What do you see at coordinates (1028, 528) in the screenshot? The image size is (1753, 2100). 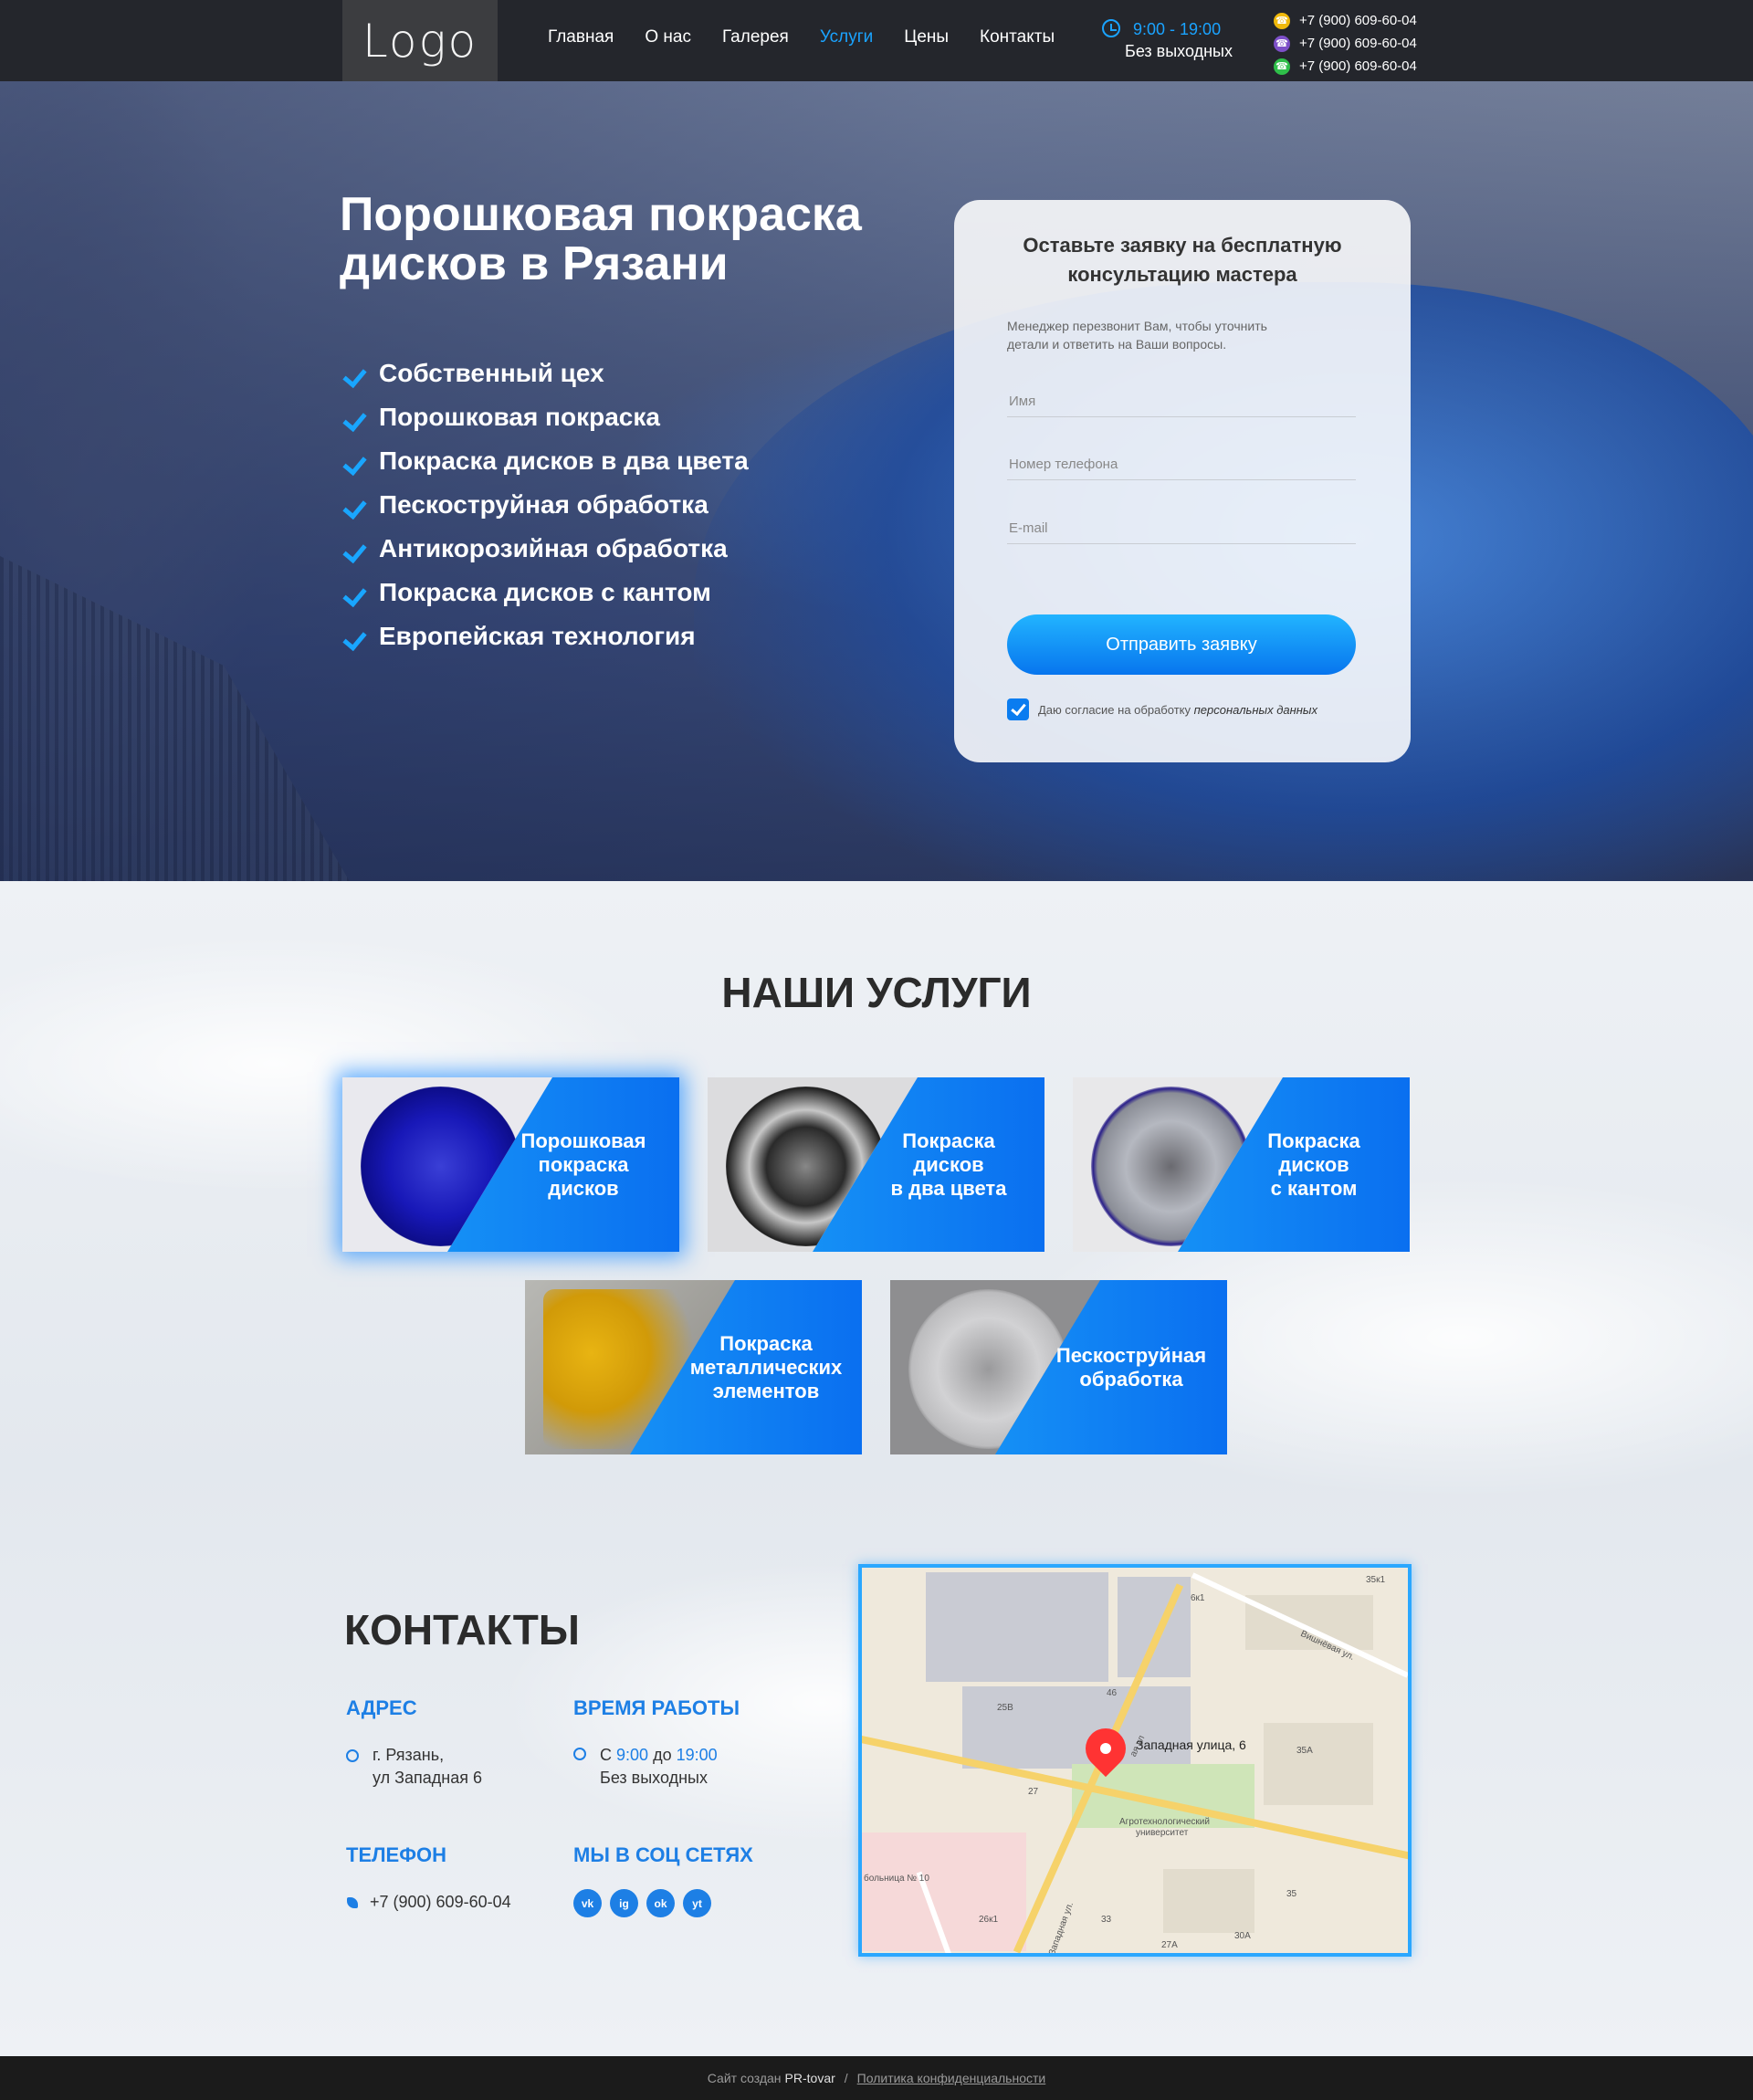 I see `email-placeholder: E-mail` at bounding box center [1028, 528].